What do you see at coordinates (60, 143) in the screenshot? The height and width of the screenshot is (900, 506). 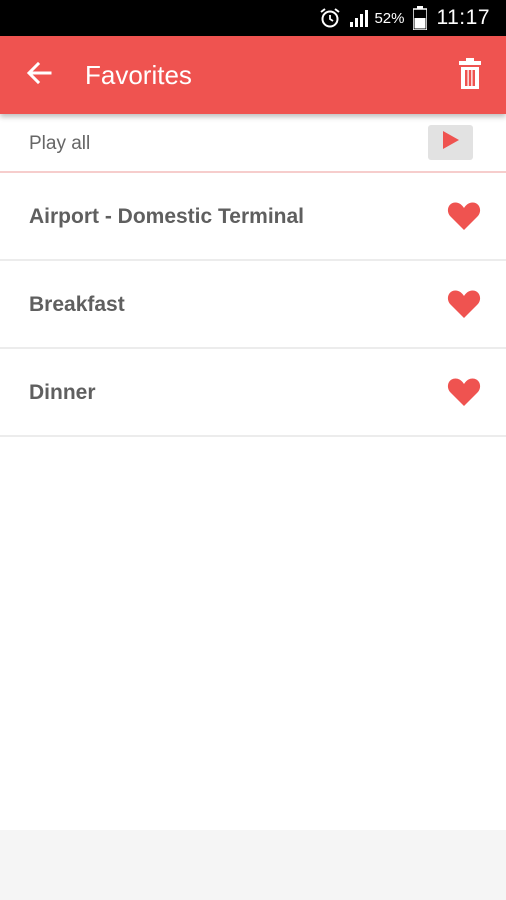 I see `play-all-label: Play all` at bounding box center [60, 143].